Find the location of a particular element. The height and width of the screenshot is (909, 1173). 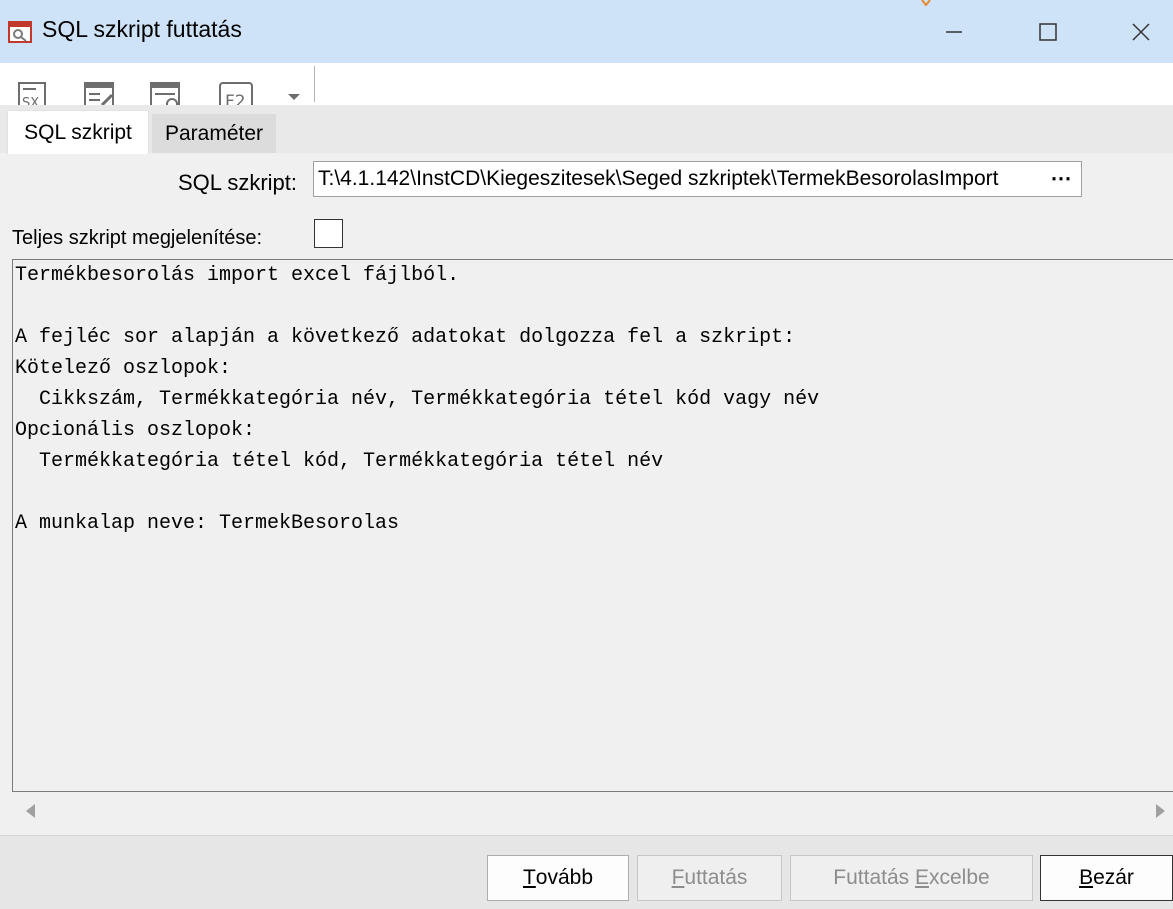

edit-form-button is located at coordinates (100, 93).